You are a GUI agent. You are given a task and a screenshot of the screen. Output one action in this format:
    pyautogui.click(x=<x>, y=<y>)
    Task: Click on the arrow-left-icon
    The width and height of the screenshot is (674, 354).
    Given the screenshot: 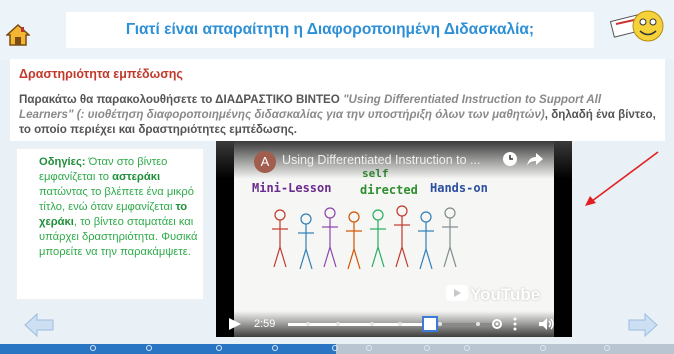 What is the action you would take?
    pyautogui.click(x=39, y=325)
    